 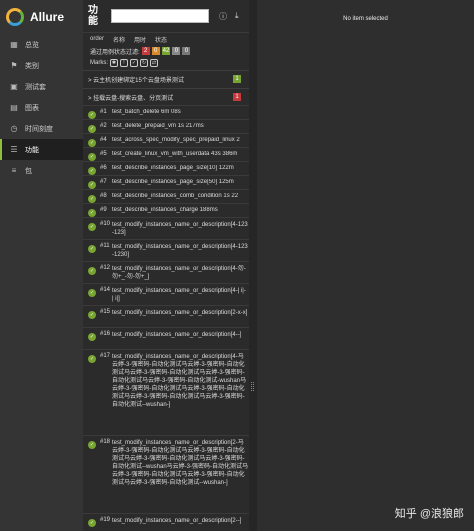 What do you see at coordinates (105, 334) in the screenshot?
I see `test-order: #16` at bounding box center [105, 334].